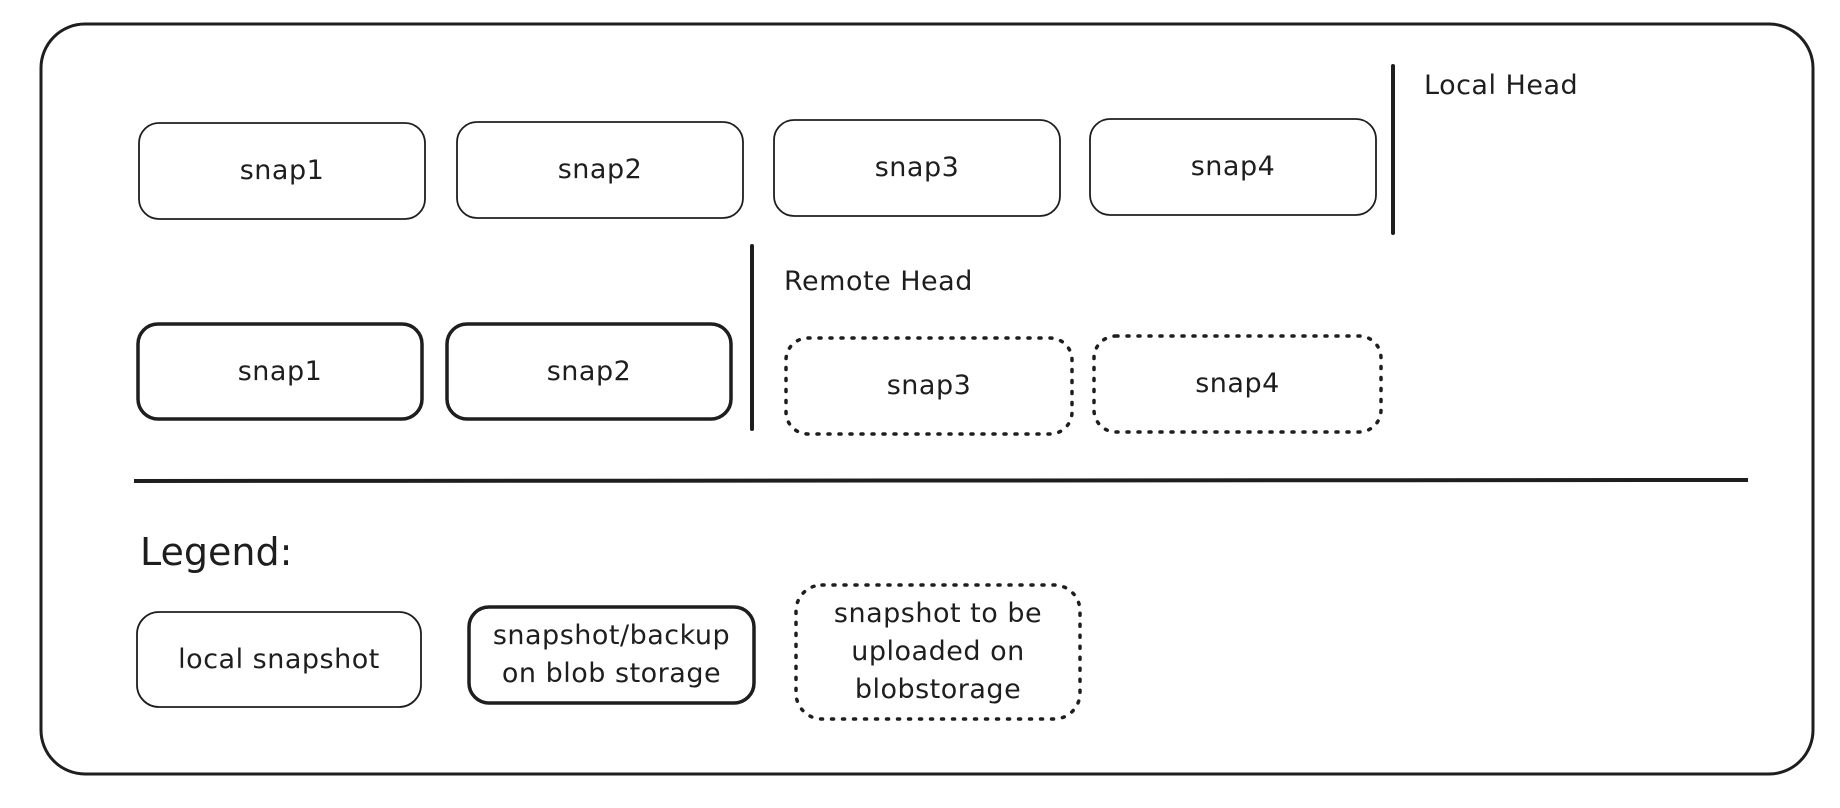 The width and height of the screenshot is (1840, 808). I want to click on local-snapshot-label: snap1, so click(282, 170).